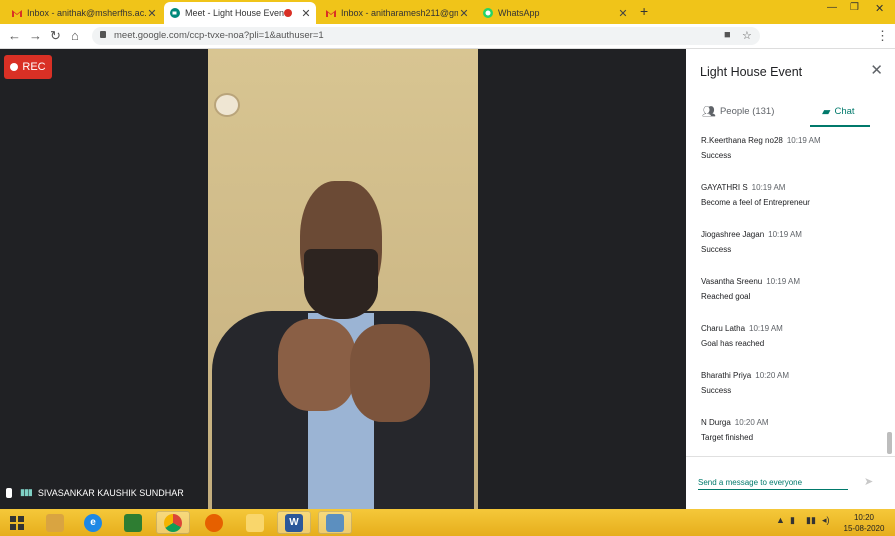 This screenshot has width=895, height=536. What do you see at coordinates (826, 112) in the screenshot?
I see `chat-icon: ▰` at bounding box center [826, 112].